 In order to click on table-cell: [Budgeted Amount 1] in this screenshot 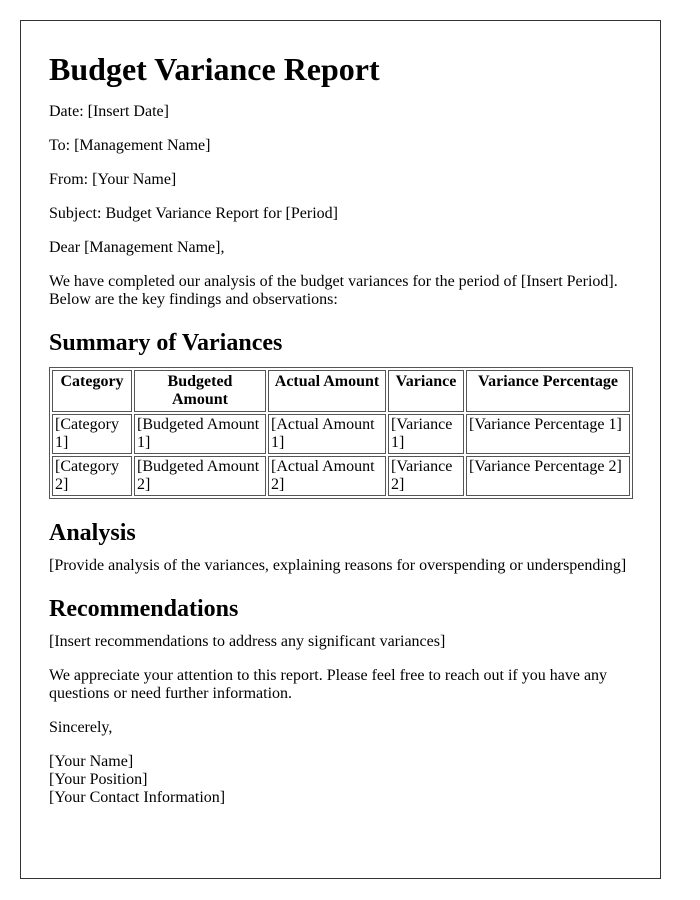, I will do `click(200, 434)`.